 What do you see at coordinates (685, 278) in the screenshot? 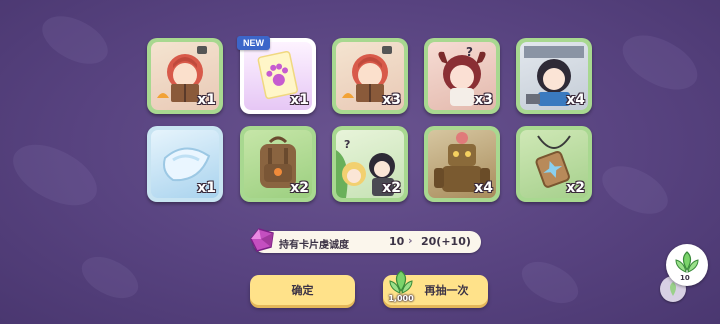
I see `side-currency-count: 10` at bounding box center [685, 278].